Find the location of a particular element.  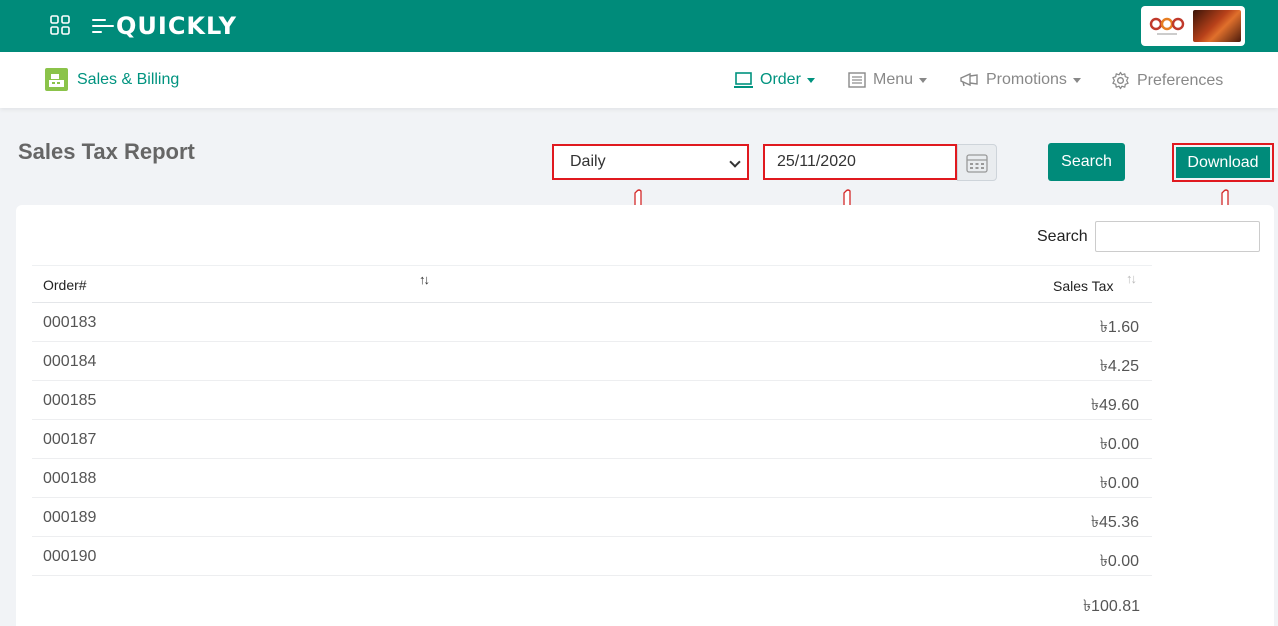

nav-promotions-label: Promotions is located at coordinates (1026, 79).